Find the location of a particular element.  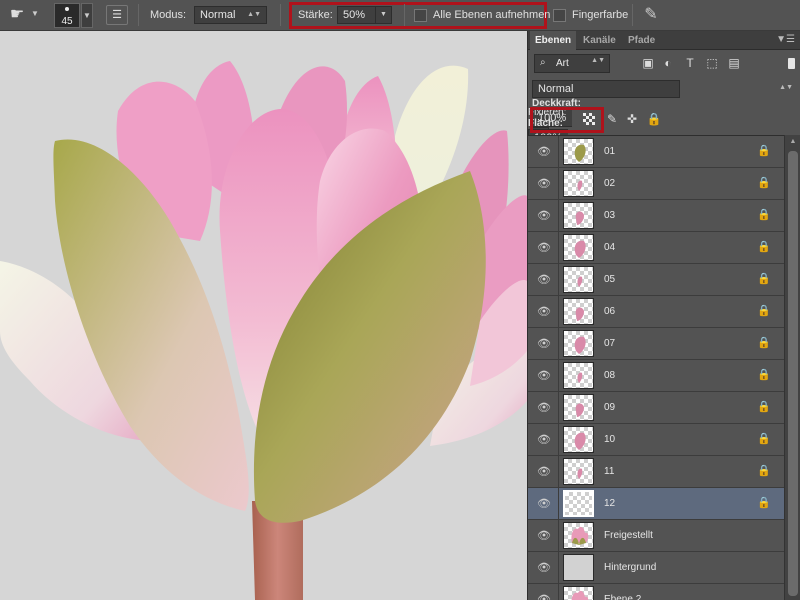

layer-name: 04 is located at coordinates (610, 247).